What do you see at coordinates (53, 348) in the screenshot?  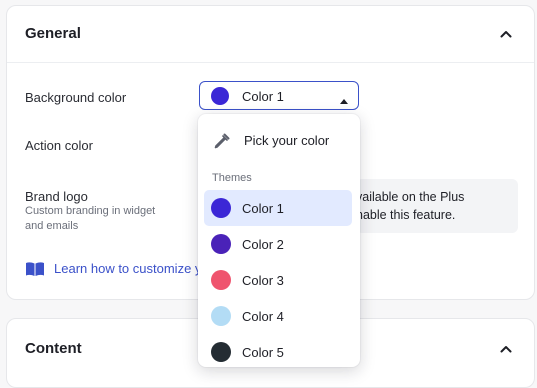 I see `content-section-title: Content` at bounding box center [53, 348].